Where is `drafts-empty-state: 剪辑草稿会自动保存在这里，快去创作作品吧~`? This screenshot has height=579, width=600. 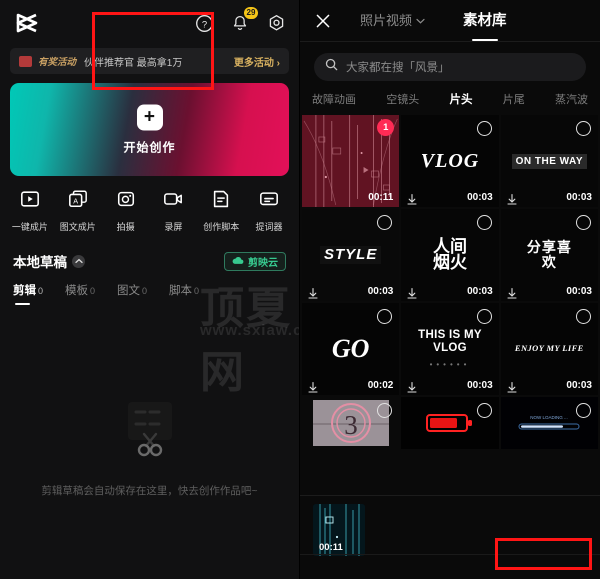 drafts-empty-state: 剪辑草稿会自动保存在这里，快去创作作品吧~ is located at coordinates (149, 449).